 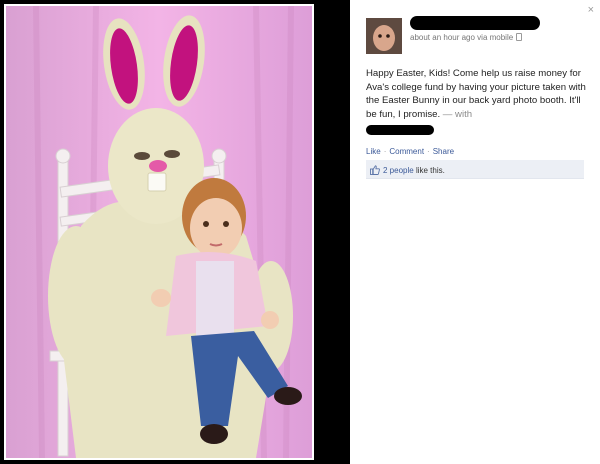 I want to click on share-button: Share, so click(x=443, y=151).